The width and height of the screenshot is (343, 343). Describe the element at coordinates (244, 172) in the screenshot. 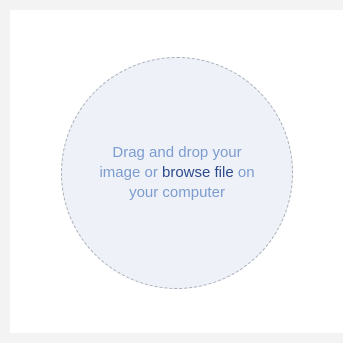

I see `dropzone-line-2-suffix: on` at that location.